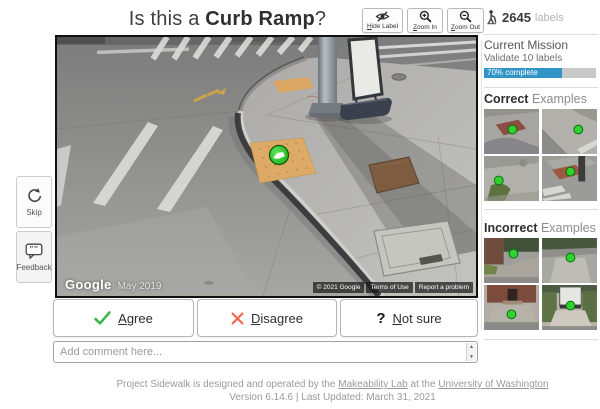 Image resolution: width=600 pixels, height=409 pixels. What do you see at coordinates (471, 352) in the screenshot?
I see `comment-scrollbar: ▲ ▼` at bounding box center [471, 352].